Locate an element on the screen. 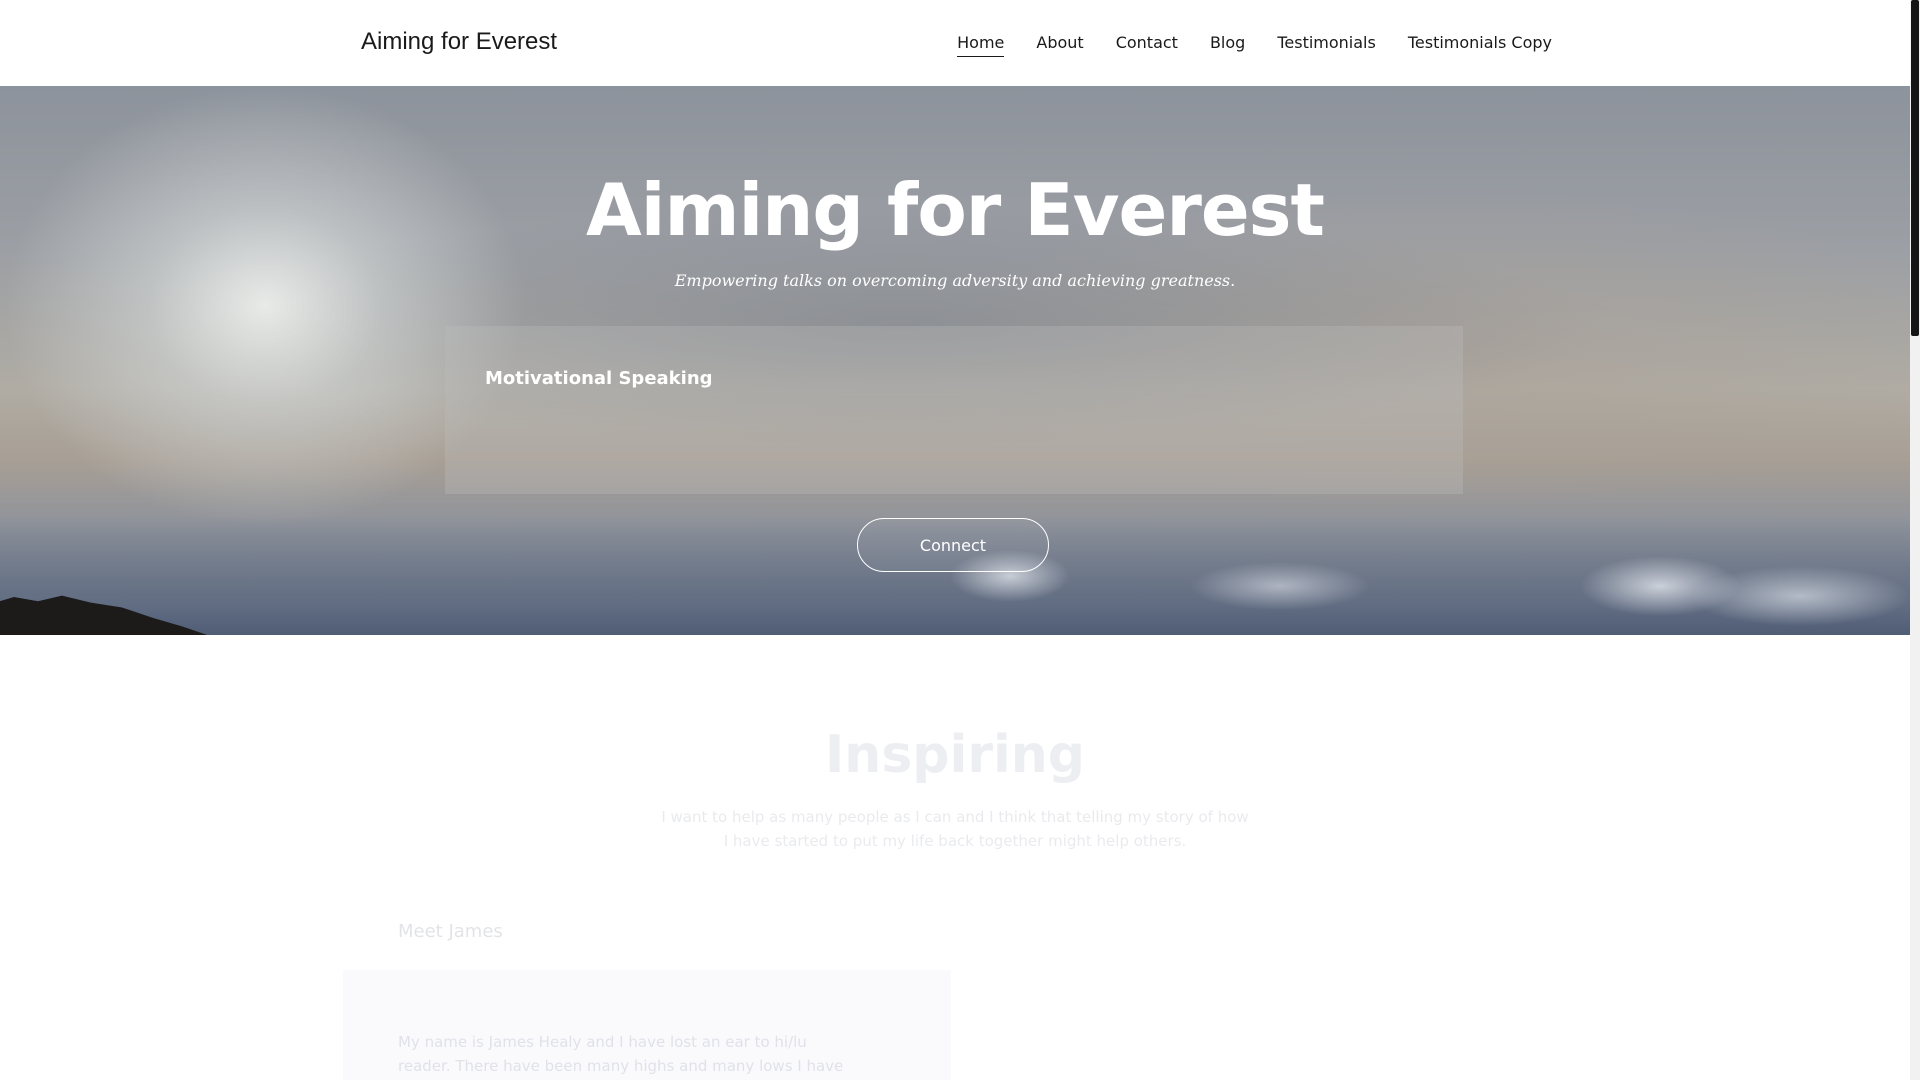  scrollbar-thumb is located at coordinates (1915, 168).